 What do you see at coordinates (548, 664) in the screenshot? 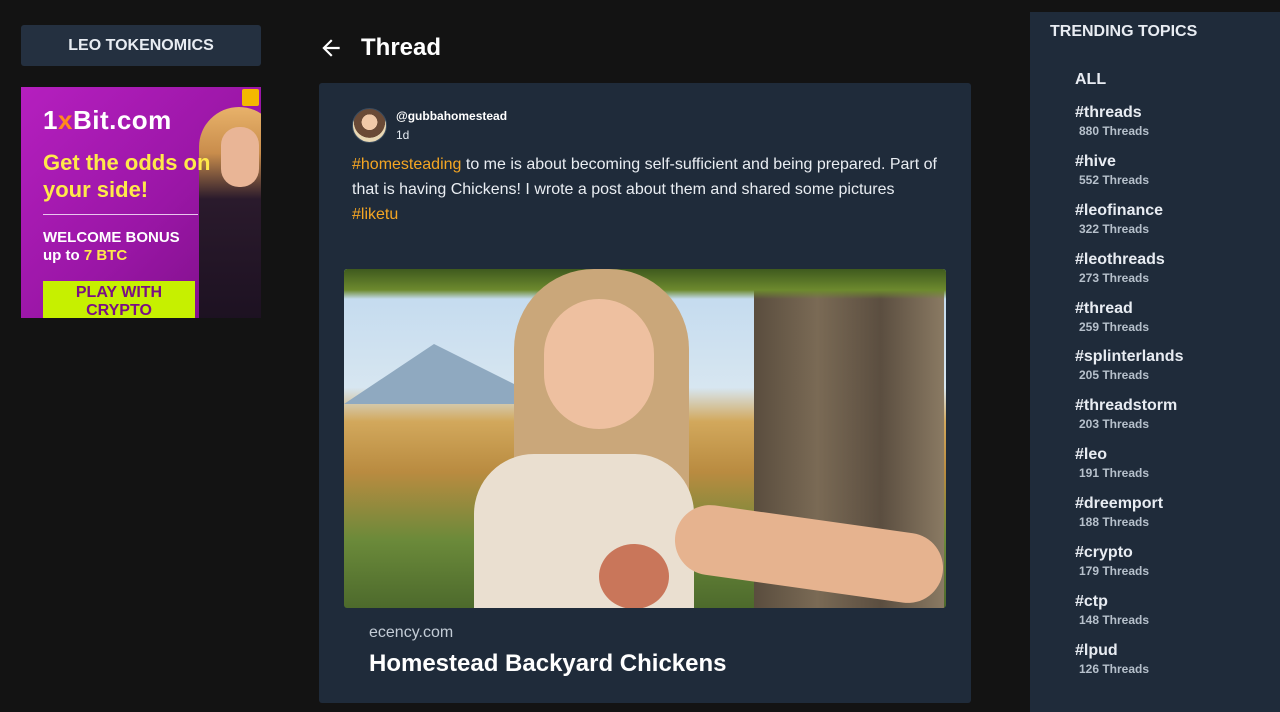
I see `link-preview-title: Homestead Backyard Chickens` at bounding box center [548, 664].